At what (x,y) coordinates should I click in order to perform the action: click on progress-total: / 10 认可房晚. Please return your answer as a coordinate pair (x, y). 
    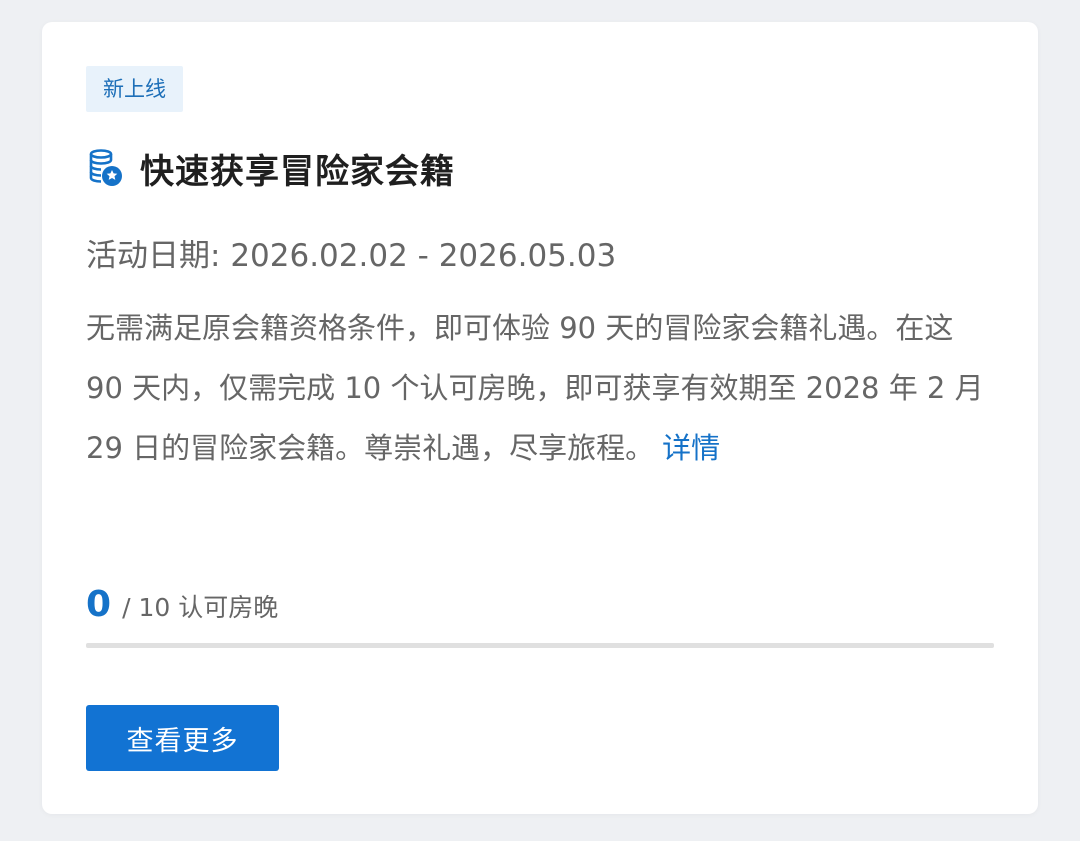
    Looking at the image, I should click on (200, 607).